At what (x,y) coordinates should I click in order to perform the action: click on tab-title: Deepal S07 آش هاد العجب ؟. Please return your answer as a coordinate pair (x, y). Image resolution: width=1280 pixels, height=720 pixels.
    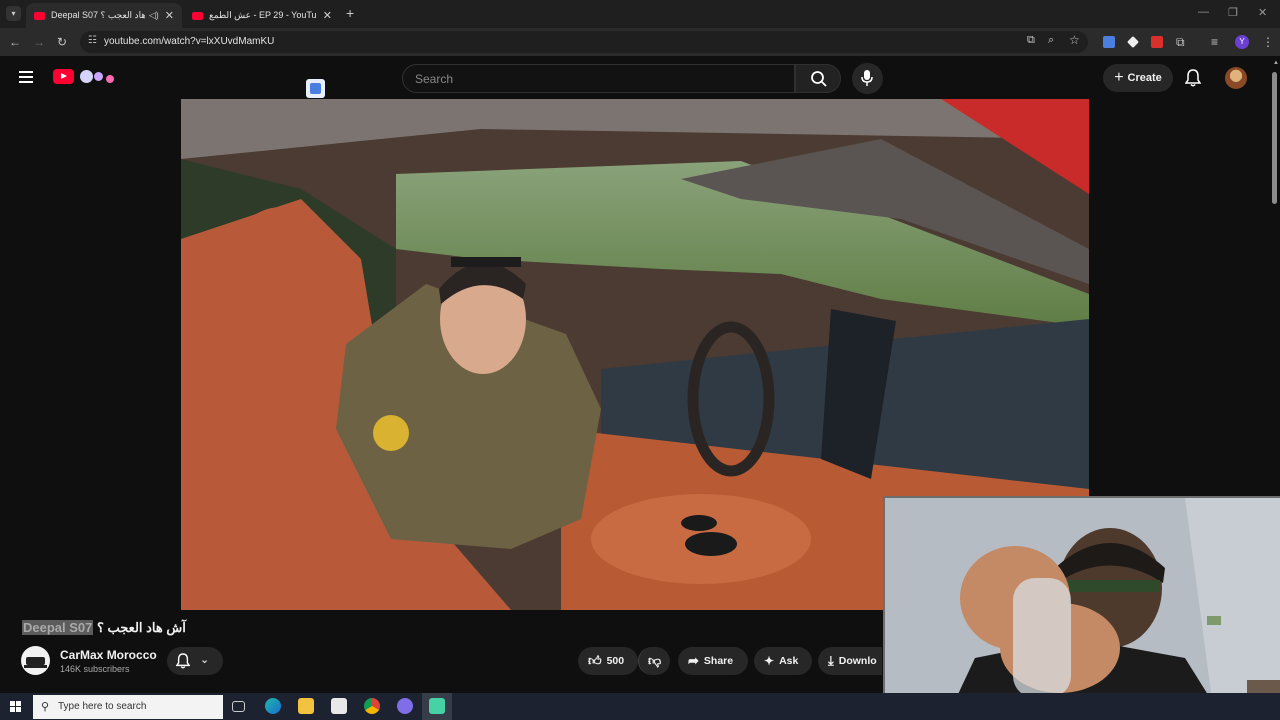
    Looking at the image, I should click on (98, 15).